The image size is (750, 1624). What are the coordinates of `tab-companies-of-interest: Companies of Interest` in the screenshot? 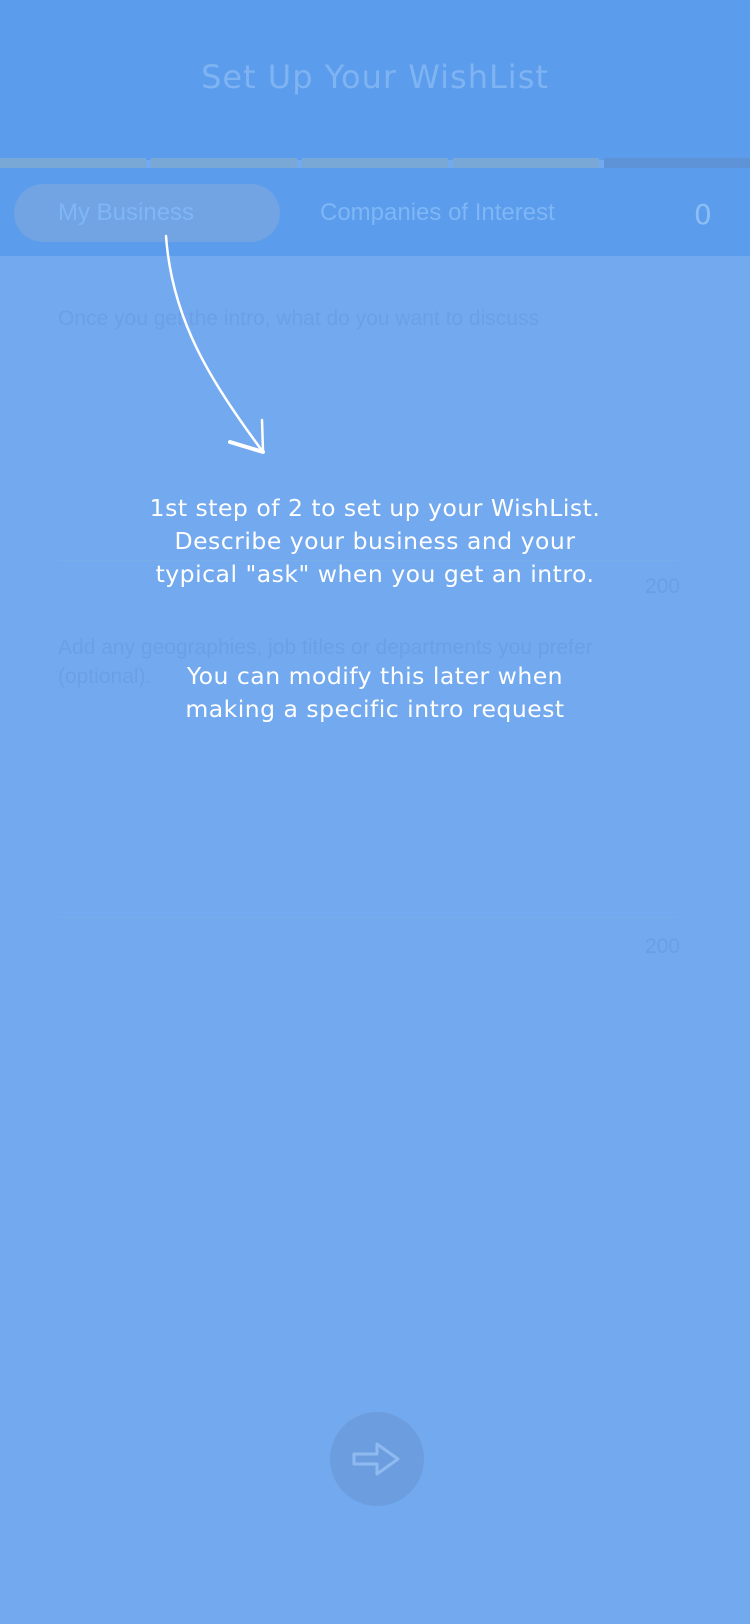 It's located at (437, 213).